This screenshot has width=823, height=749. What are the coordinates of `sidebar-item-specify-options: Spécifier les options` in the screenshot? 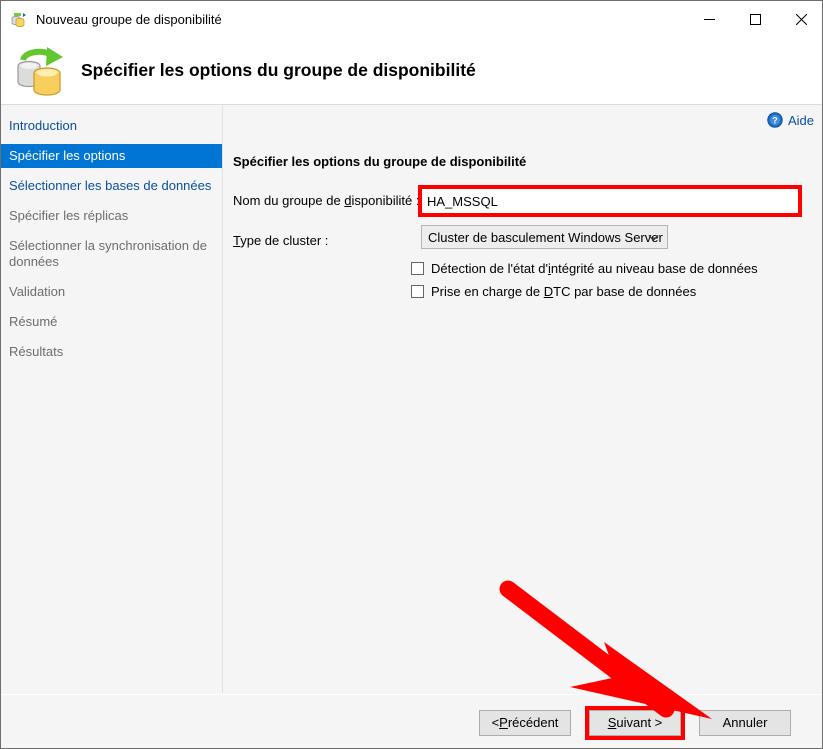 It's located at (111, 156).